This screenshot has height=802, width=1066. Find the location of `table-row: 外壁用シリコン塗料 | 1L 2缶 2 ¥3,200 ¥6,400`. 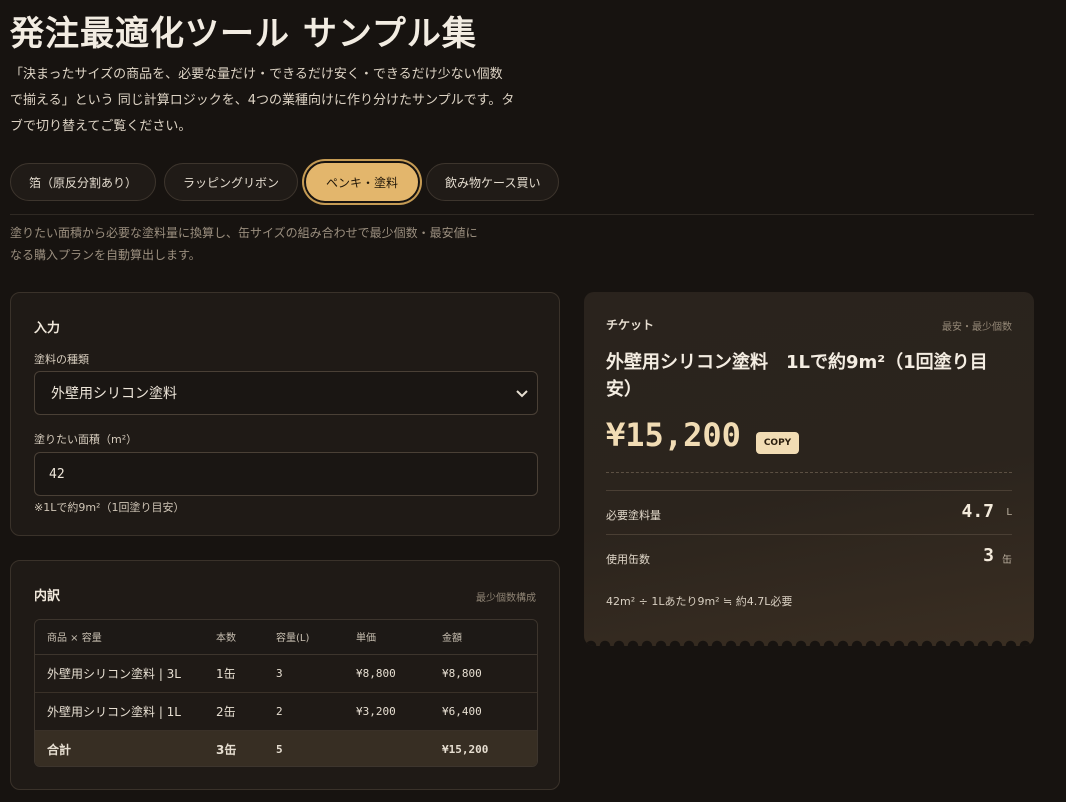

table-row: 外壁用シリコン塗料 | 1L 2缶 2 ¥3,200 ¥6,400 is located at coordinates (286, 711).